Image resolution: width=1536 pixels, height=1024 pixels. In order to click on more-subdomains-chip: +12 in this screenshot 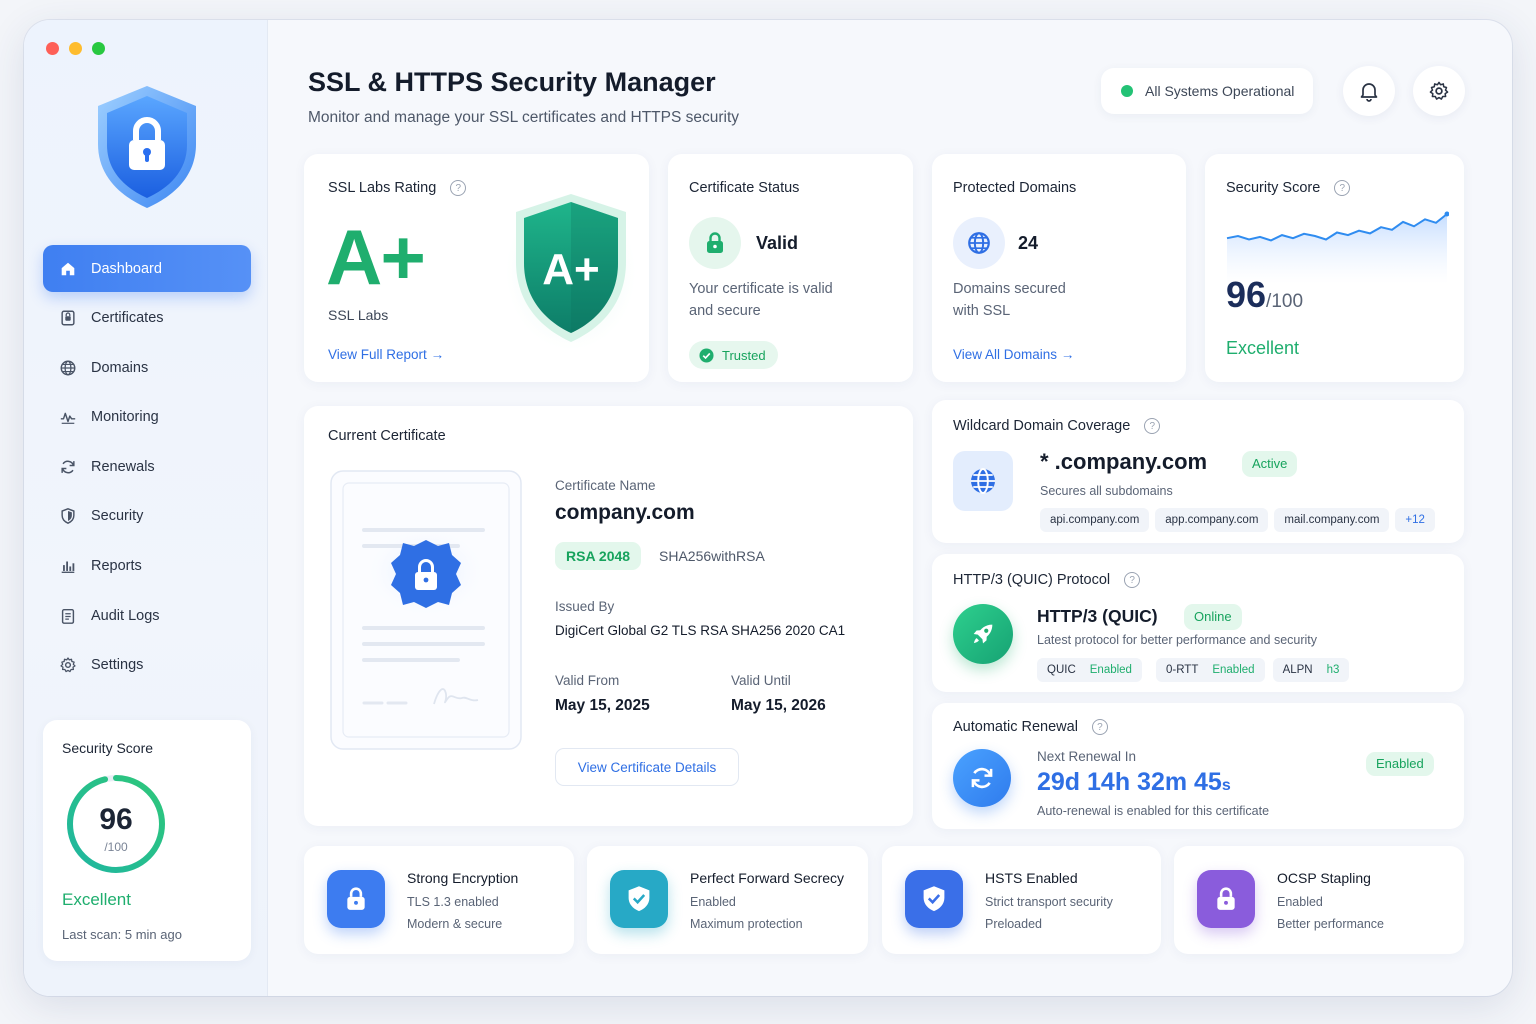, I will do `click(1415, 520)`.